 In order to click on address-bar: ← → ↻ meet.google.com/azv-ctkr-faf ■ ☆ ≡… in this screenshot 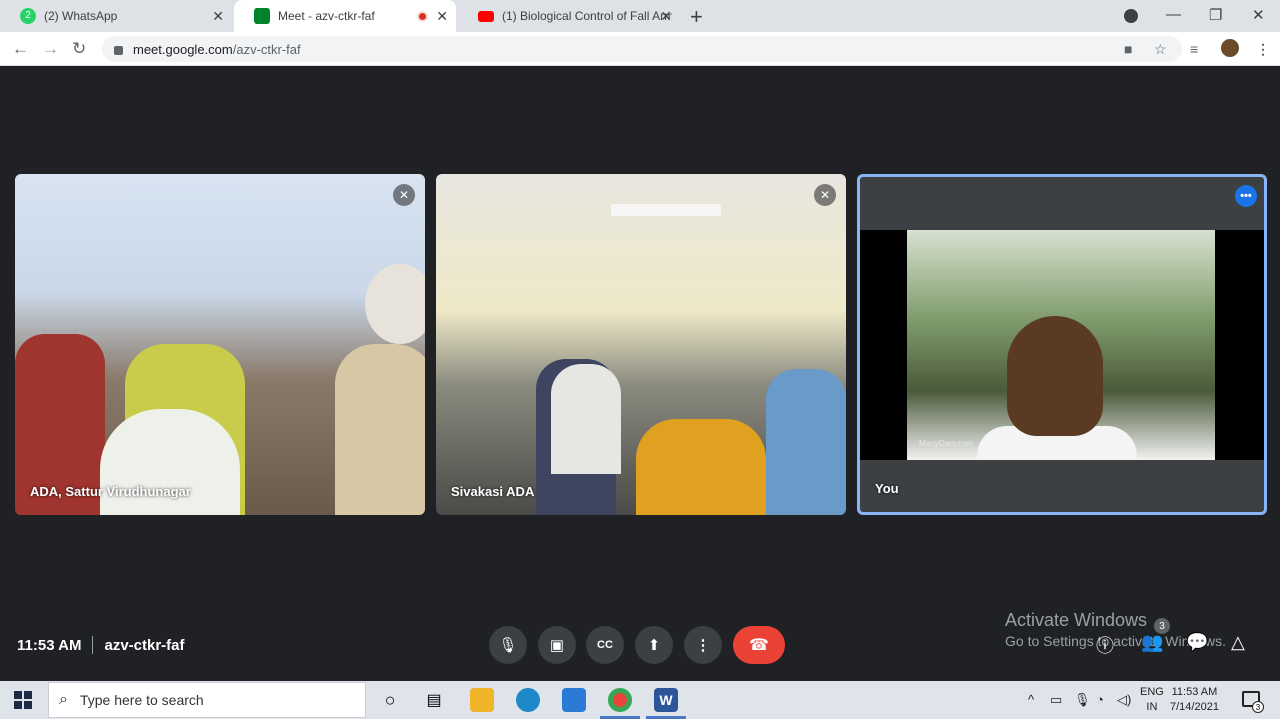, I will do `click(640, 49)`.